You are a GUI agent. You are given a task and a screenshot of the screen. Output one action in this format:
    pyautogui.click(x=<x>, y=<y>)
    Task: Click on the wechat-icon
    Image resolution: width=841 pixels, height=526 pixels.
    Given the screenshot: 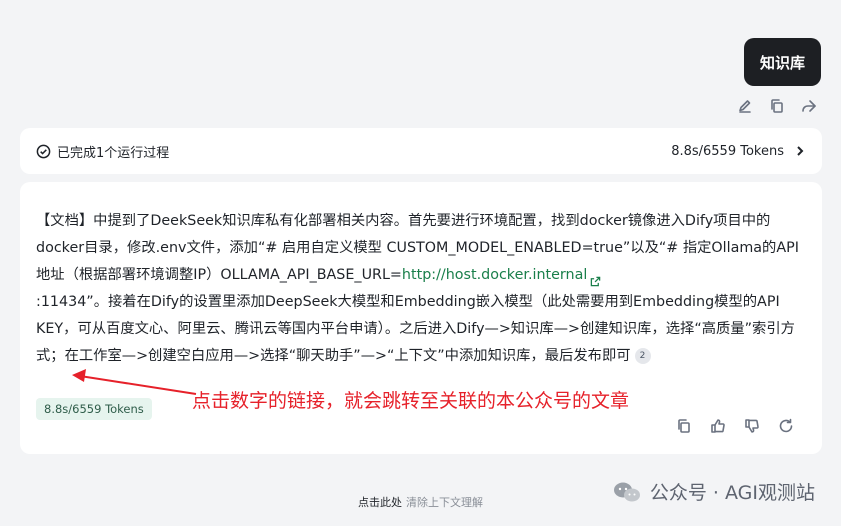 What is the action you would take?
    pyautogui.click(x=626, y=491)
    